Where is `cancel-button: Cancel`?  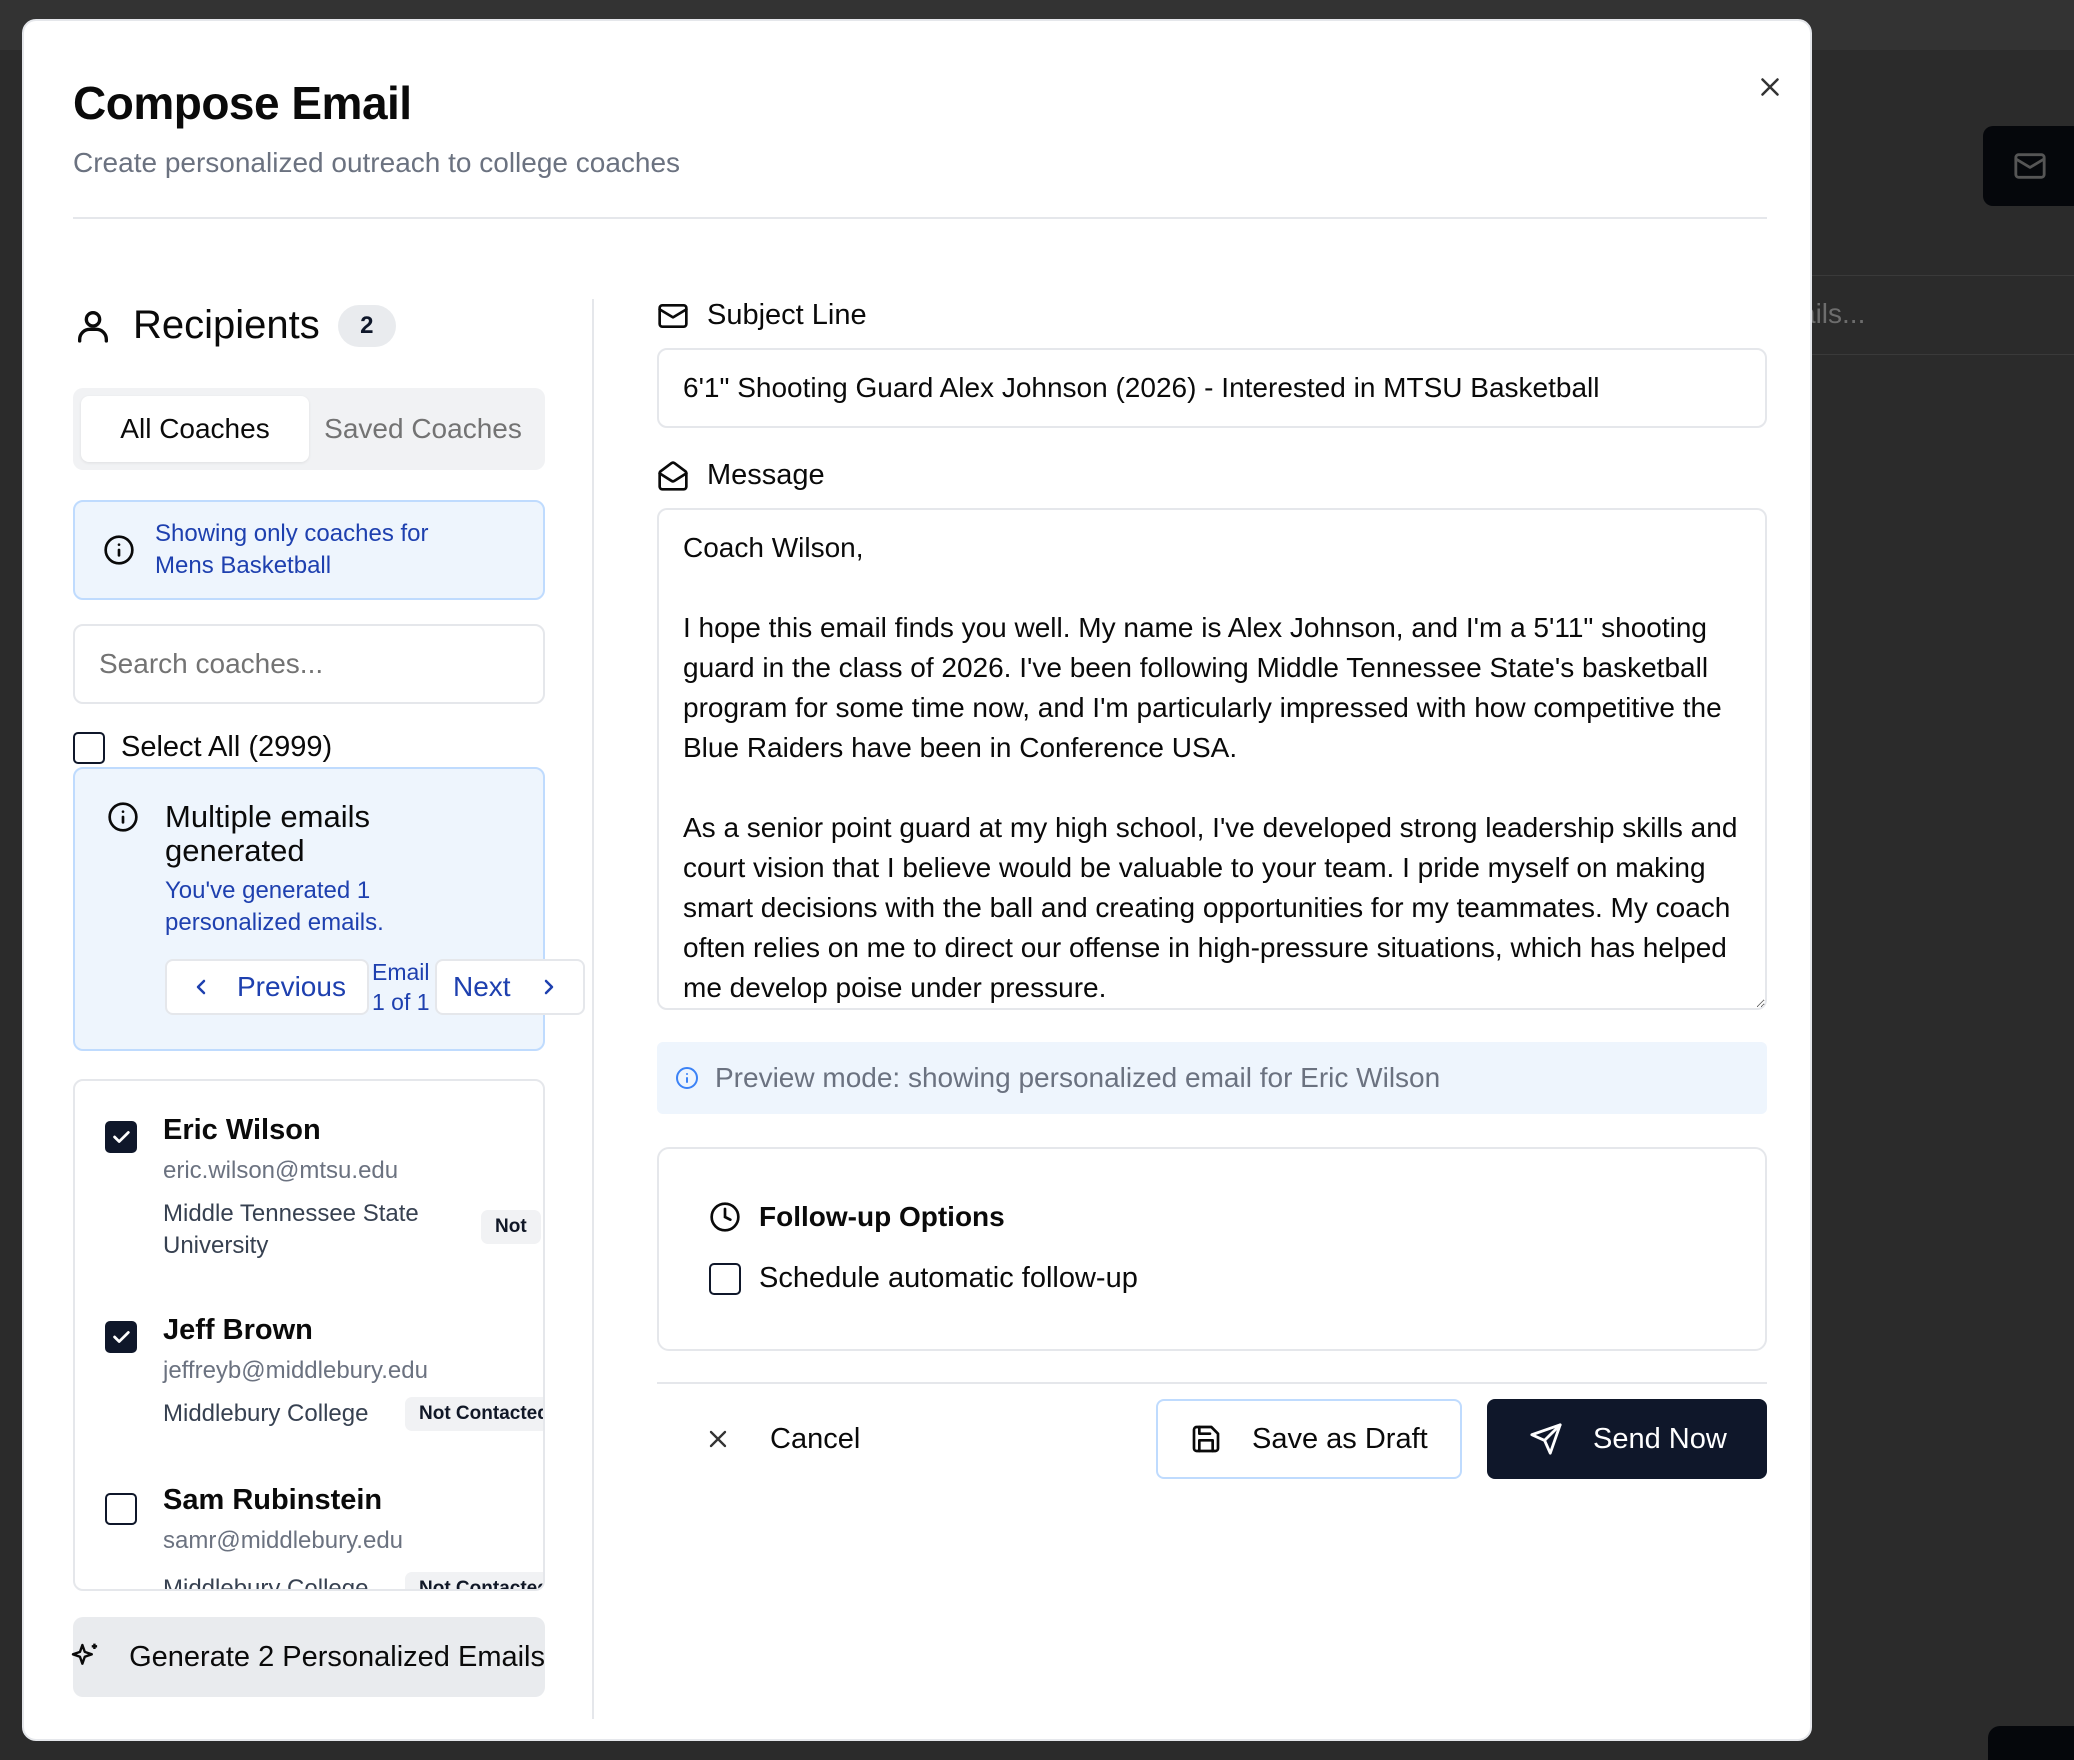
cancel-button: Cancel is located at coordinates (782, 1439).